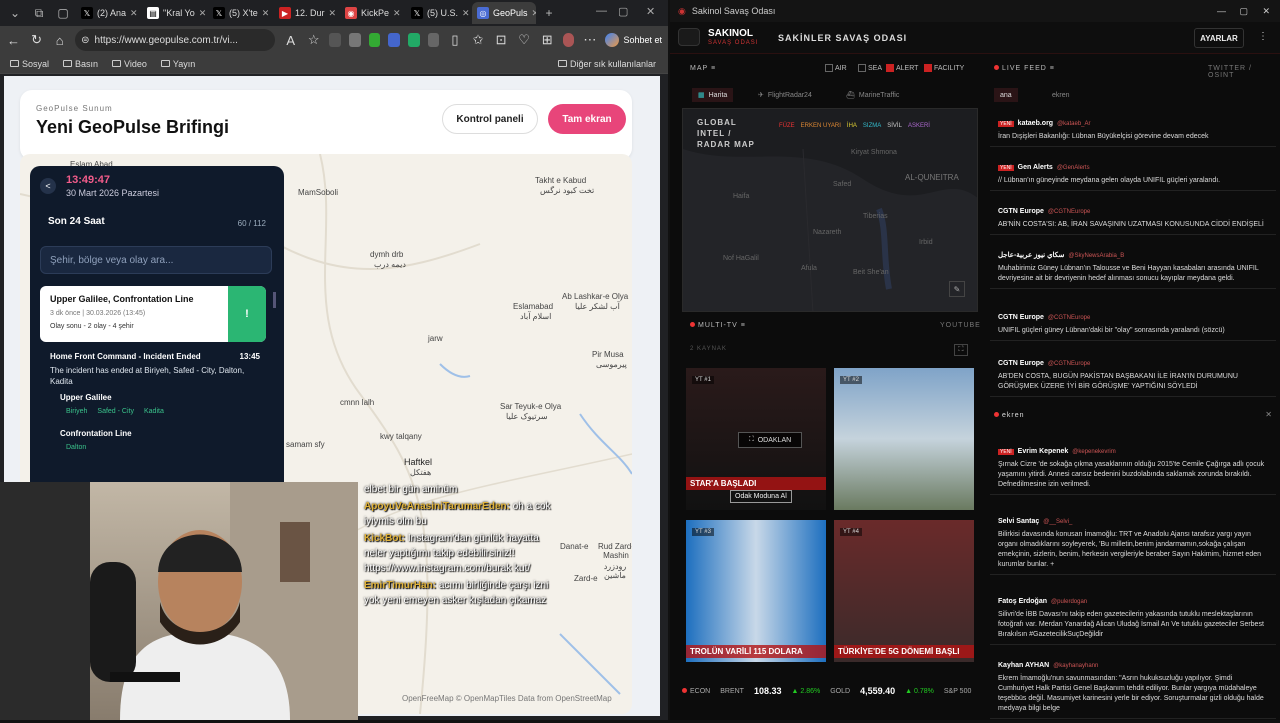 The width and height of the screenshot is (1280, 723). What do you see at coordinates (547, 40) in the screenshot?
I see `screenshot-icon: ⊞` at bounding box center [547, 40].